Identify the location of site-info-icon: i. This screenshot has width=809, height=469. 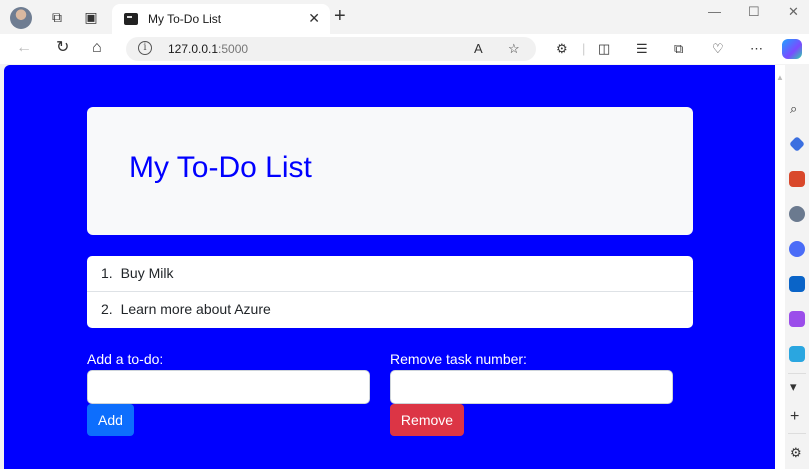
(145, 48).